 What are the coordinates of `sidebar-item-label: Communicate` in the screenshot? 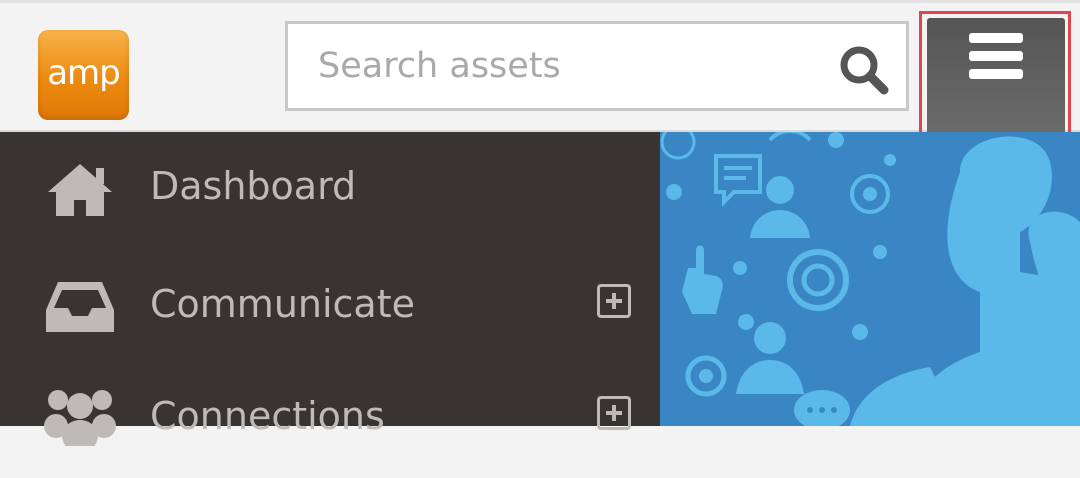 It's located at (282, 304).